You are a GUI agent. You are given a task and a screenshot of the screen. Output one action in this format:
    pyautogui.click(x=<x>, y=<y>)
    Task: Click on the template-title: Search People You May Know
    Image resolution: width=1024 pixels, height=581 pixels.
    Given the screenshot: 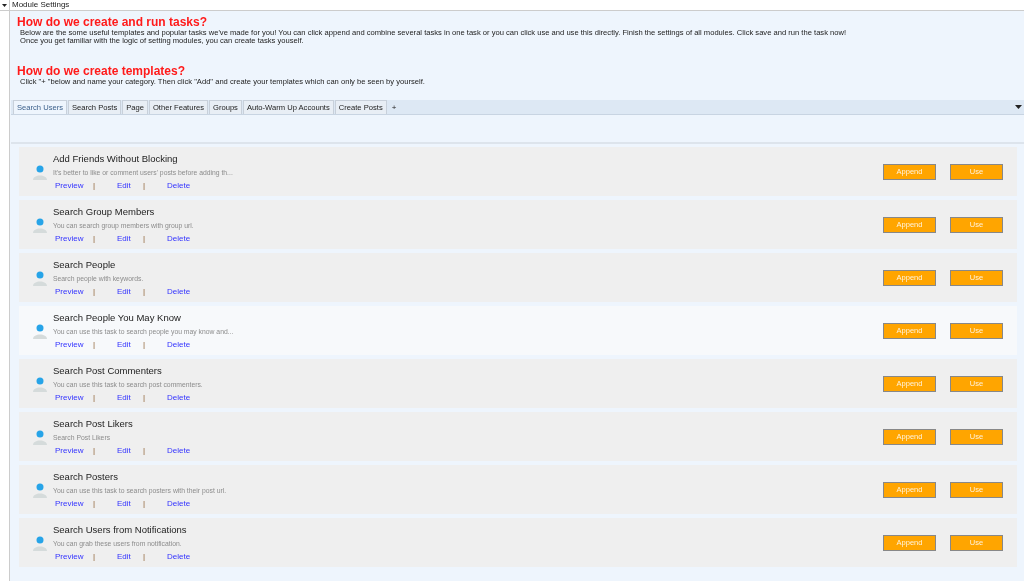 What is the action you would take?
    pyautogui.click(x=117, y=317)
    